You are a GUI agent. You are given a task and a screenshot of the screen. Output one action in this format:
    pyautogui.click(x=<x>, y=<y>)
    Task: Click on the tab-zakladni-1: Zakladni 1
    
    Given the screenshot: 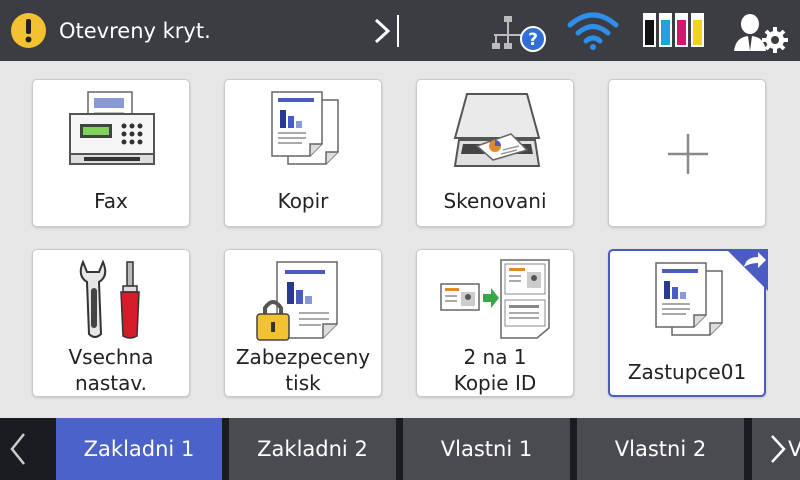 What is the action you would take?
    pyautogui.click(x=139, y=449)
    